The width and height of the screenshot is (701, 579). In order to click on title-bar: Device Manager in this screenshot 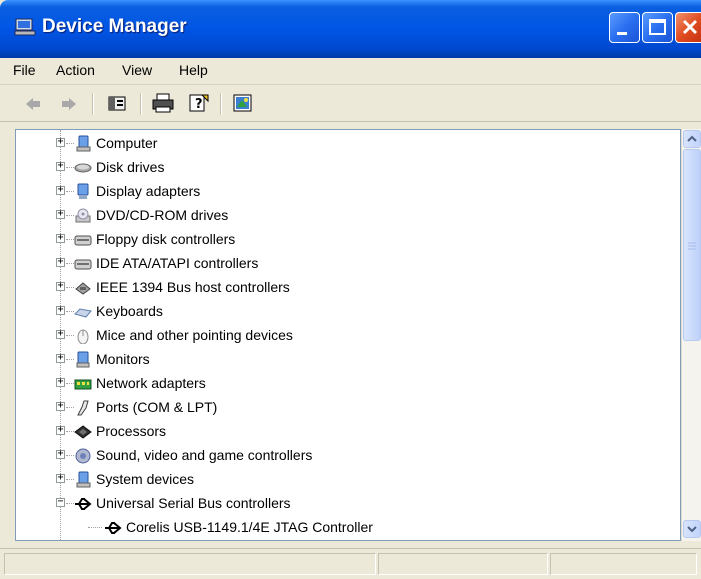, I will do `click(350, 29)`.